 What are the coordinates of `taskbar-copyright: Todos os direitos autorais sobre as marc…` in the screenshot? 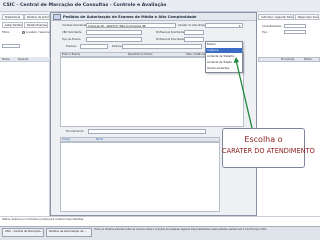 It's located at (180, 229).